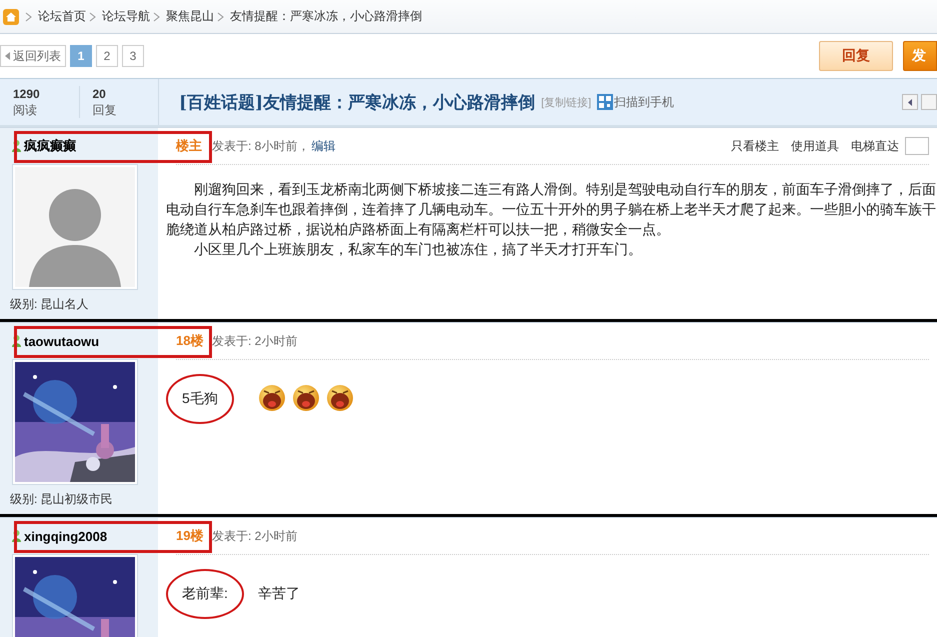 This screenshot has width=937, height=637. I want to click on previous-button, so click(910, 102).